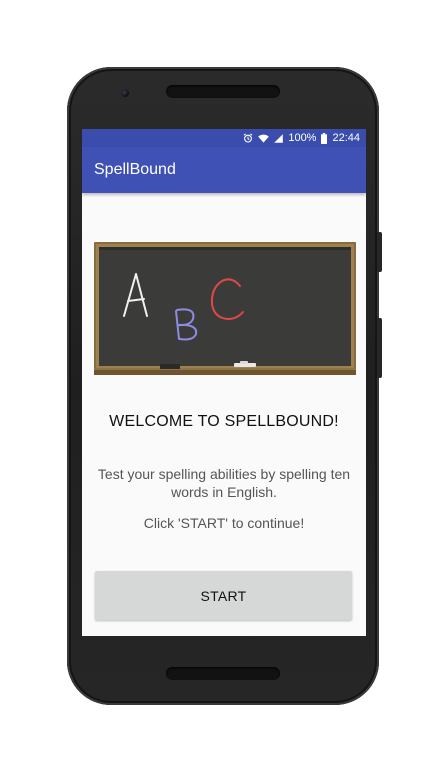  Describe the element at coordinates (379, 348) in the screenshot. I see `volume-button` at that location.